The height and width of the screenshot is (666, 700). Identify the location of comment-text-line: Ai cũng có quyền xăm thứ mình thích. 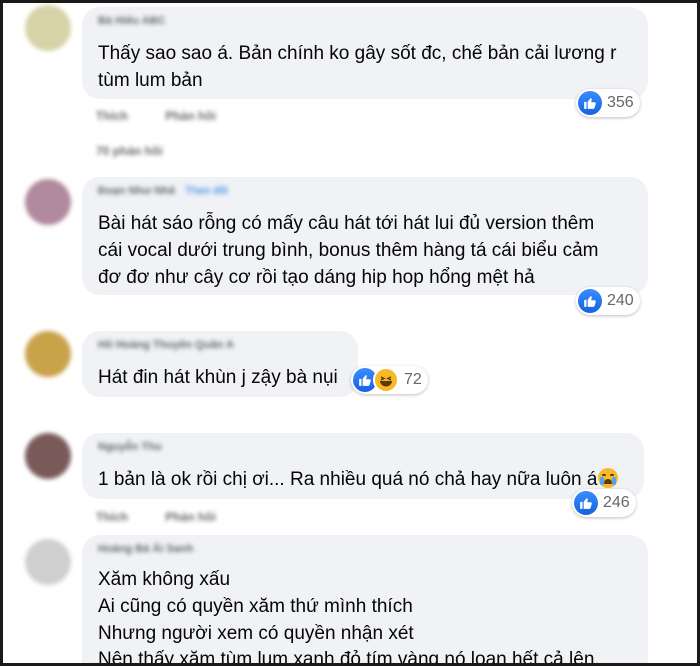
(255, 606).